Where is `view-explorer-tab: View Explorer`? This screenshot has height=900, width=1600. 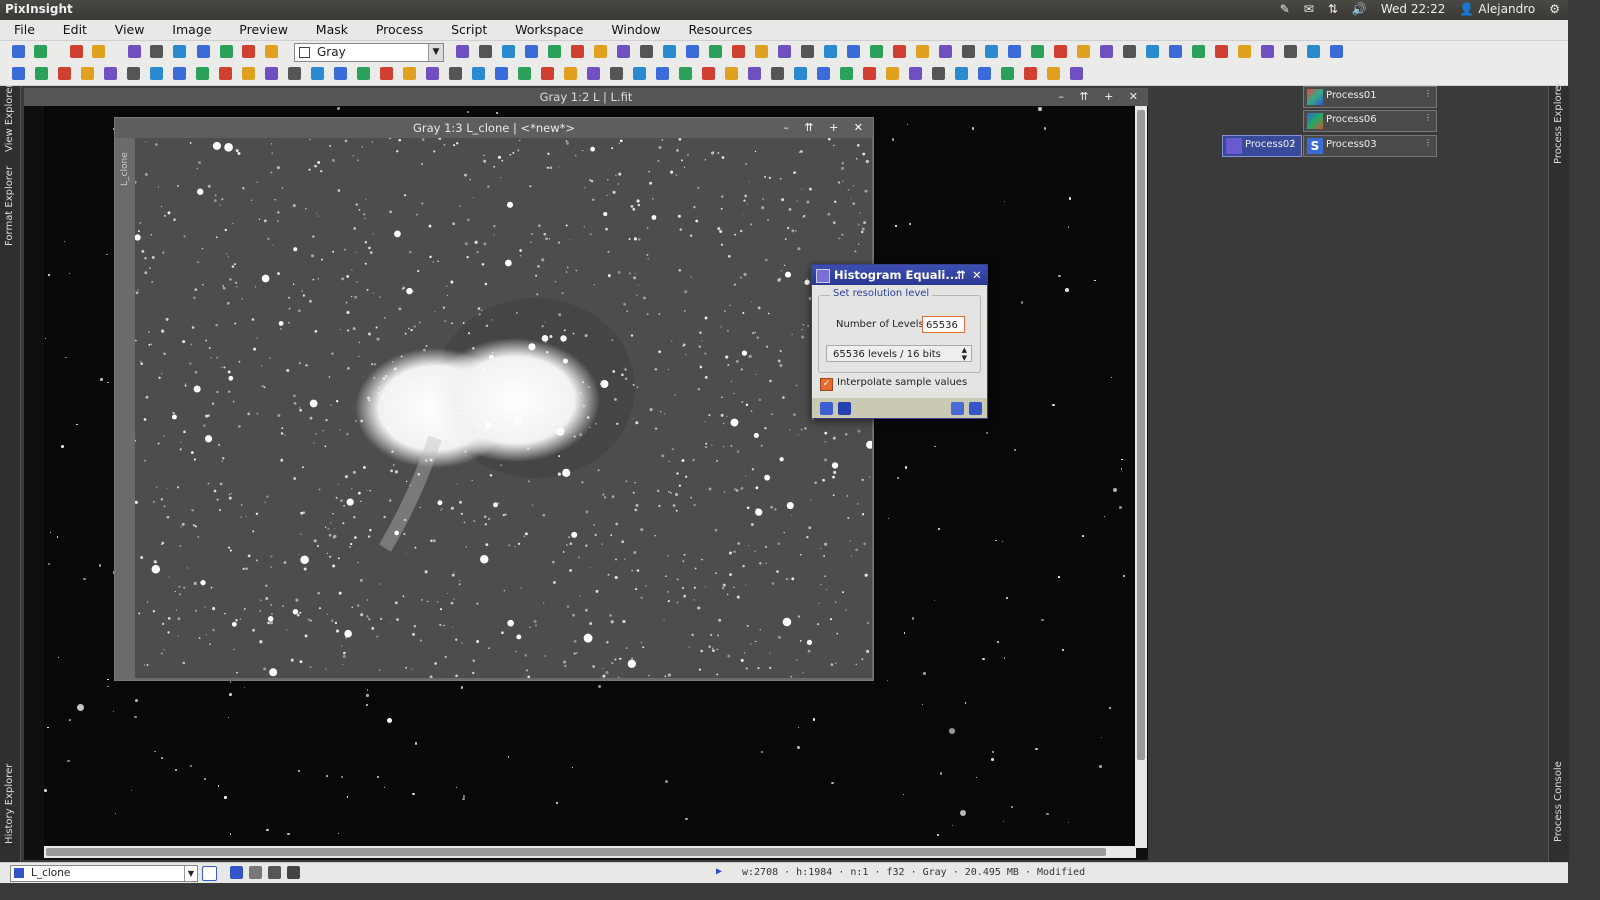
view-explorer-tab: View Explorer is located at coordinates (9, 117).